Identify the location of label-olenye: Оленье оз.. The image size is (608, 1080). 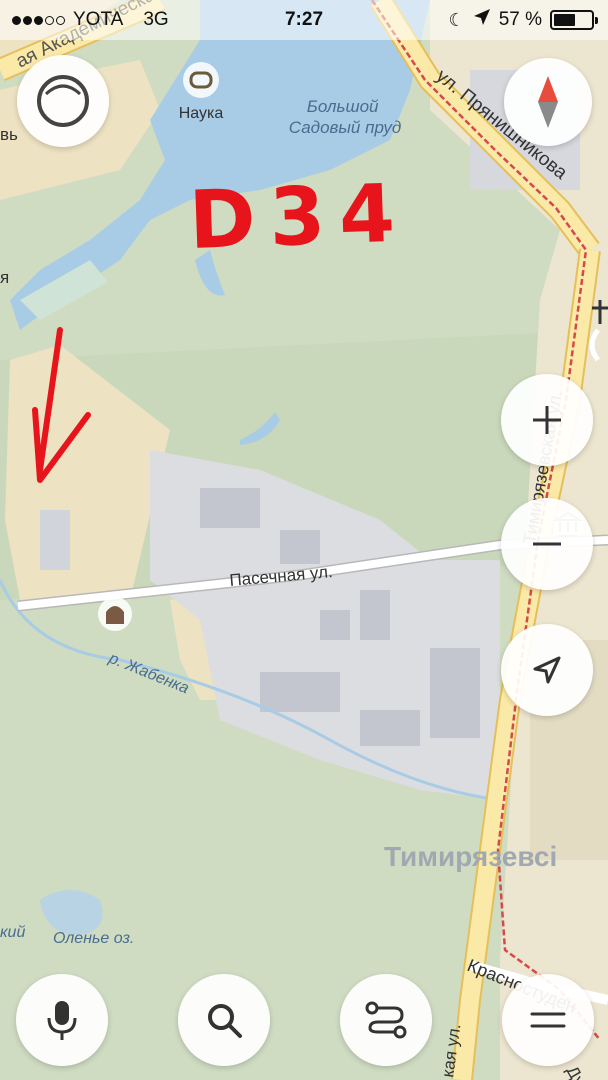
(93, 938).